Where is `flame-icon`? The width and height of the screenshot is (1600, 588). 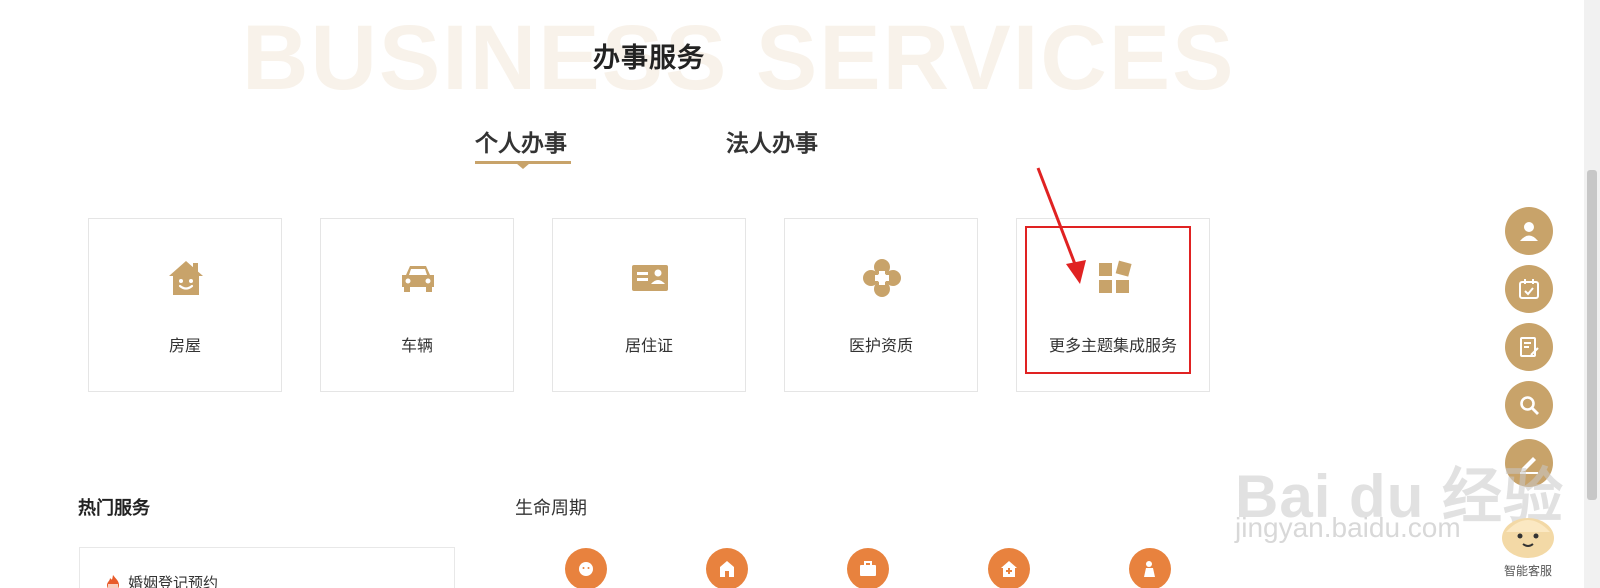 flame-icon is located at coordinates (113, 581).